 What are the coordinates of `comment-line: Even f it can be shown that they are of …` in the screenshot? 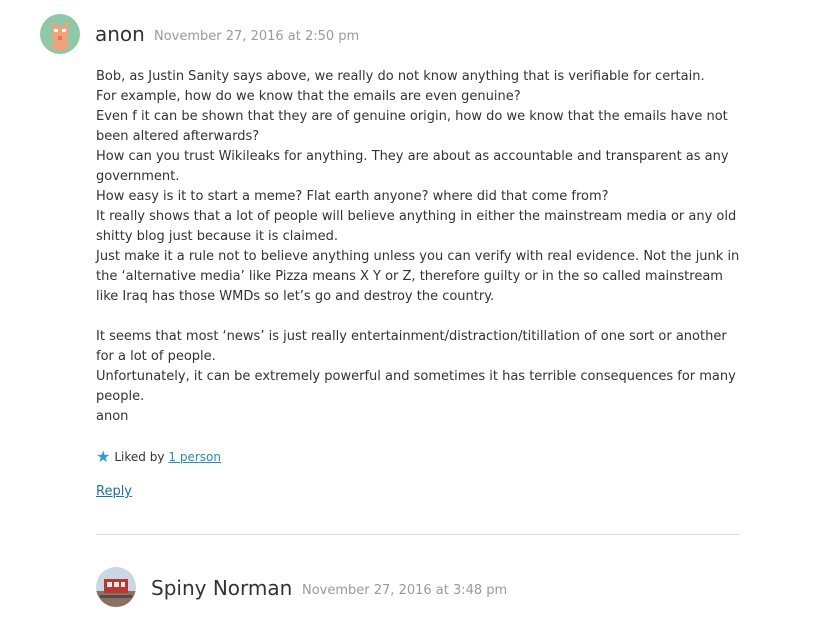 It's located at (412, 126).